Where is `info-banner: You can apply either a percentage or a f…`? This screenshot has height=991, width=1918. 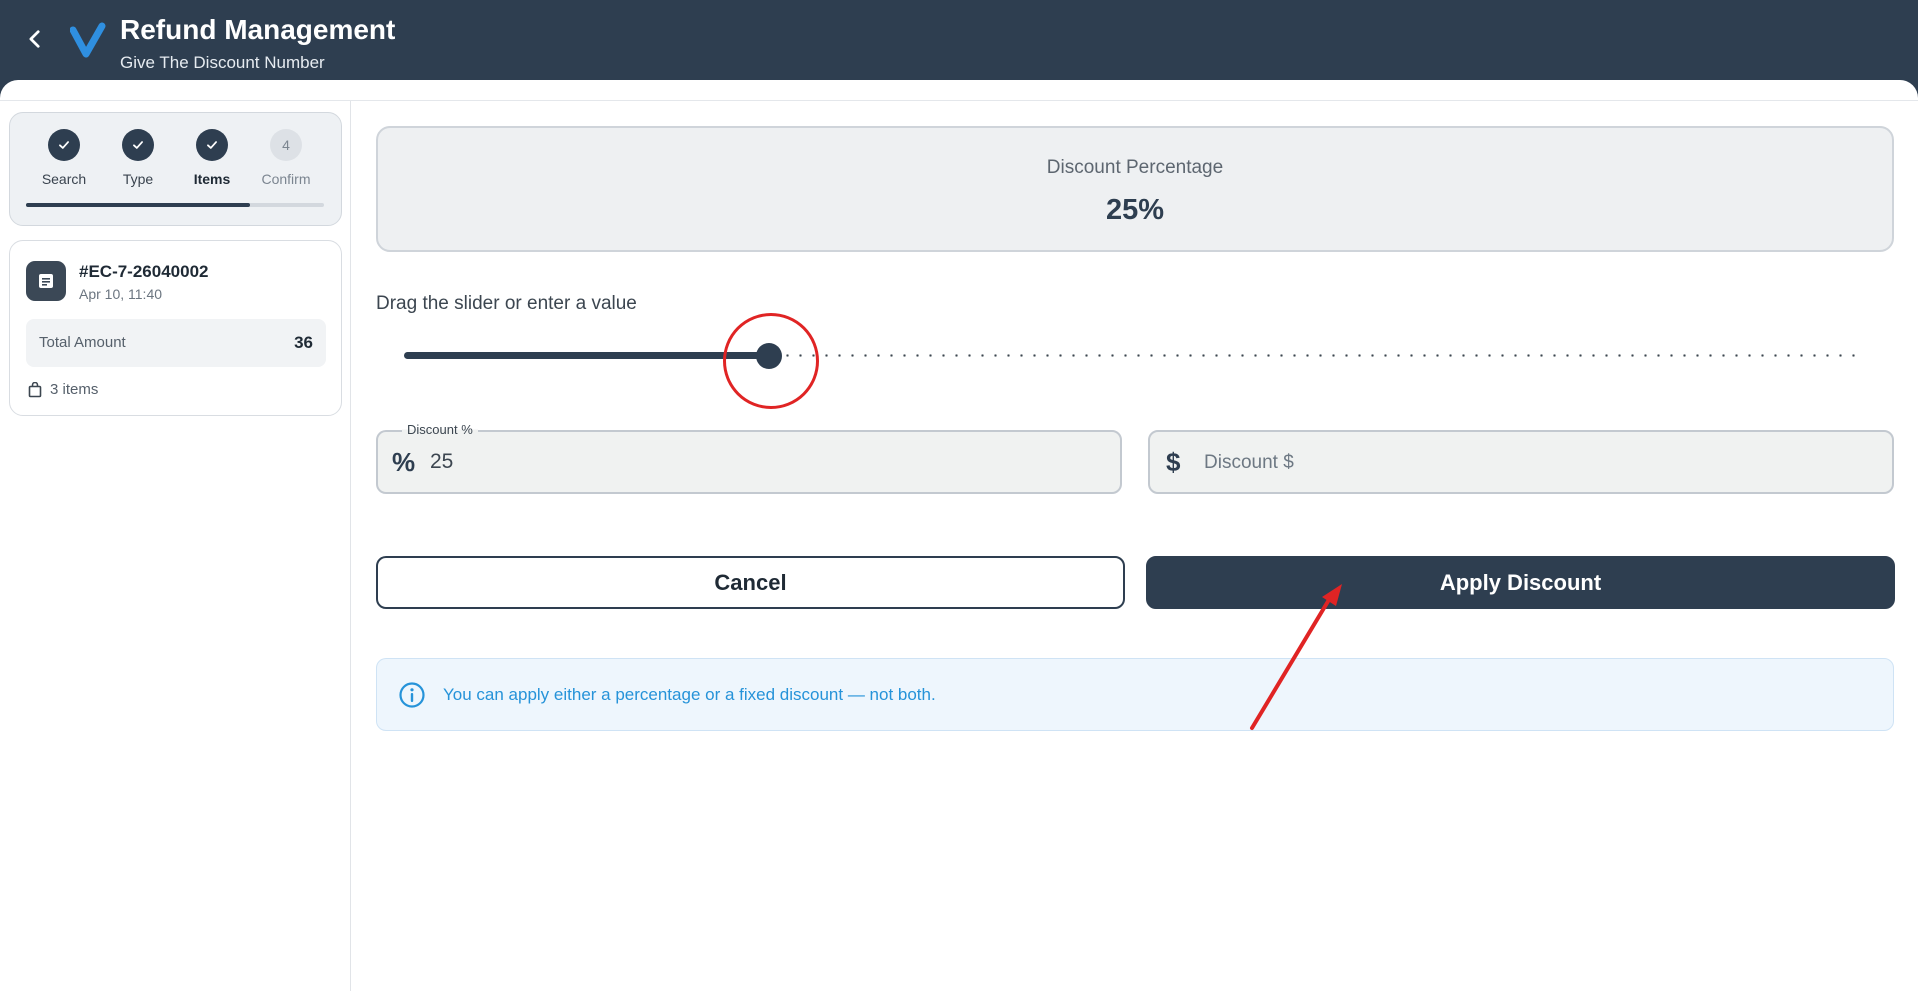
info-banner: You can apply either a percentage or a f… is located at coordinates (1135, 694).